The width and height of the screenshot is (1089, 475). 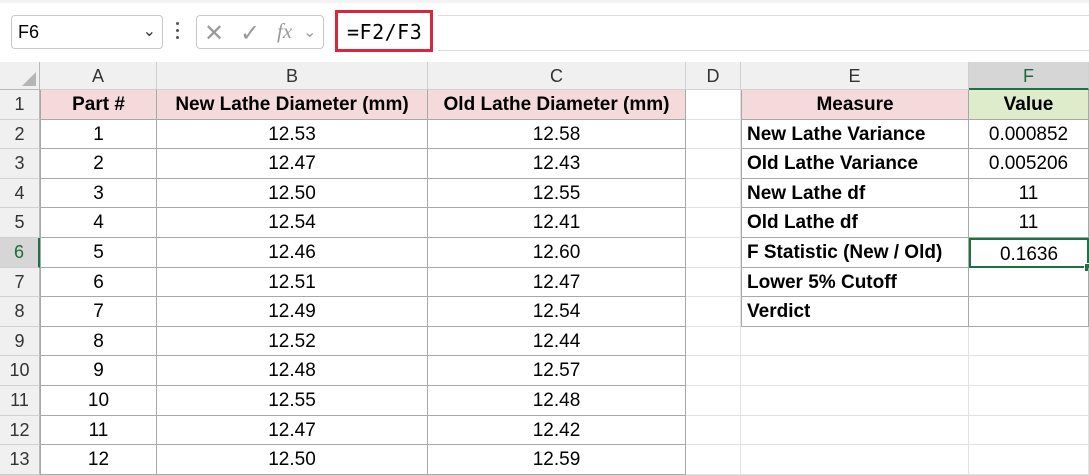 I want to click on column-header-e: E, so click(x=855, y=76).